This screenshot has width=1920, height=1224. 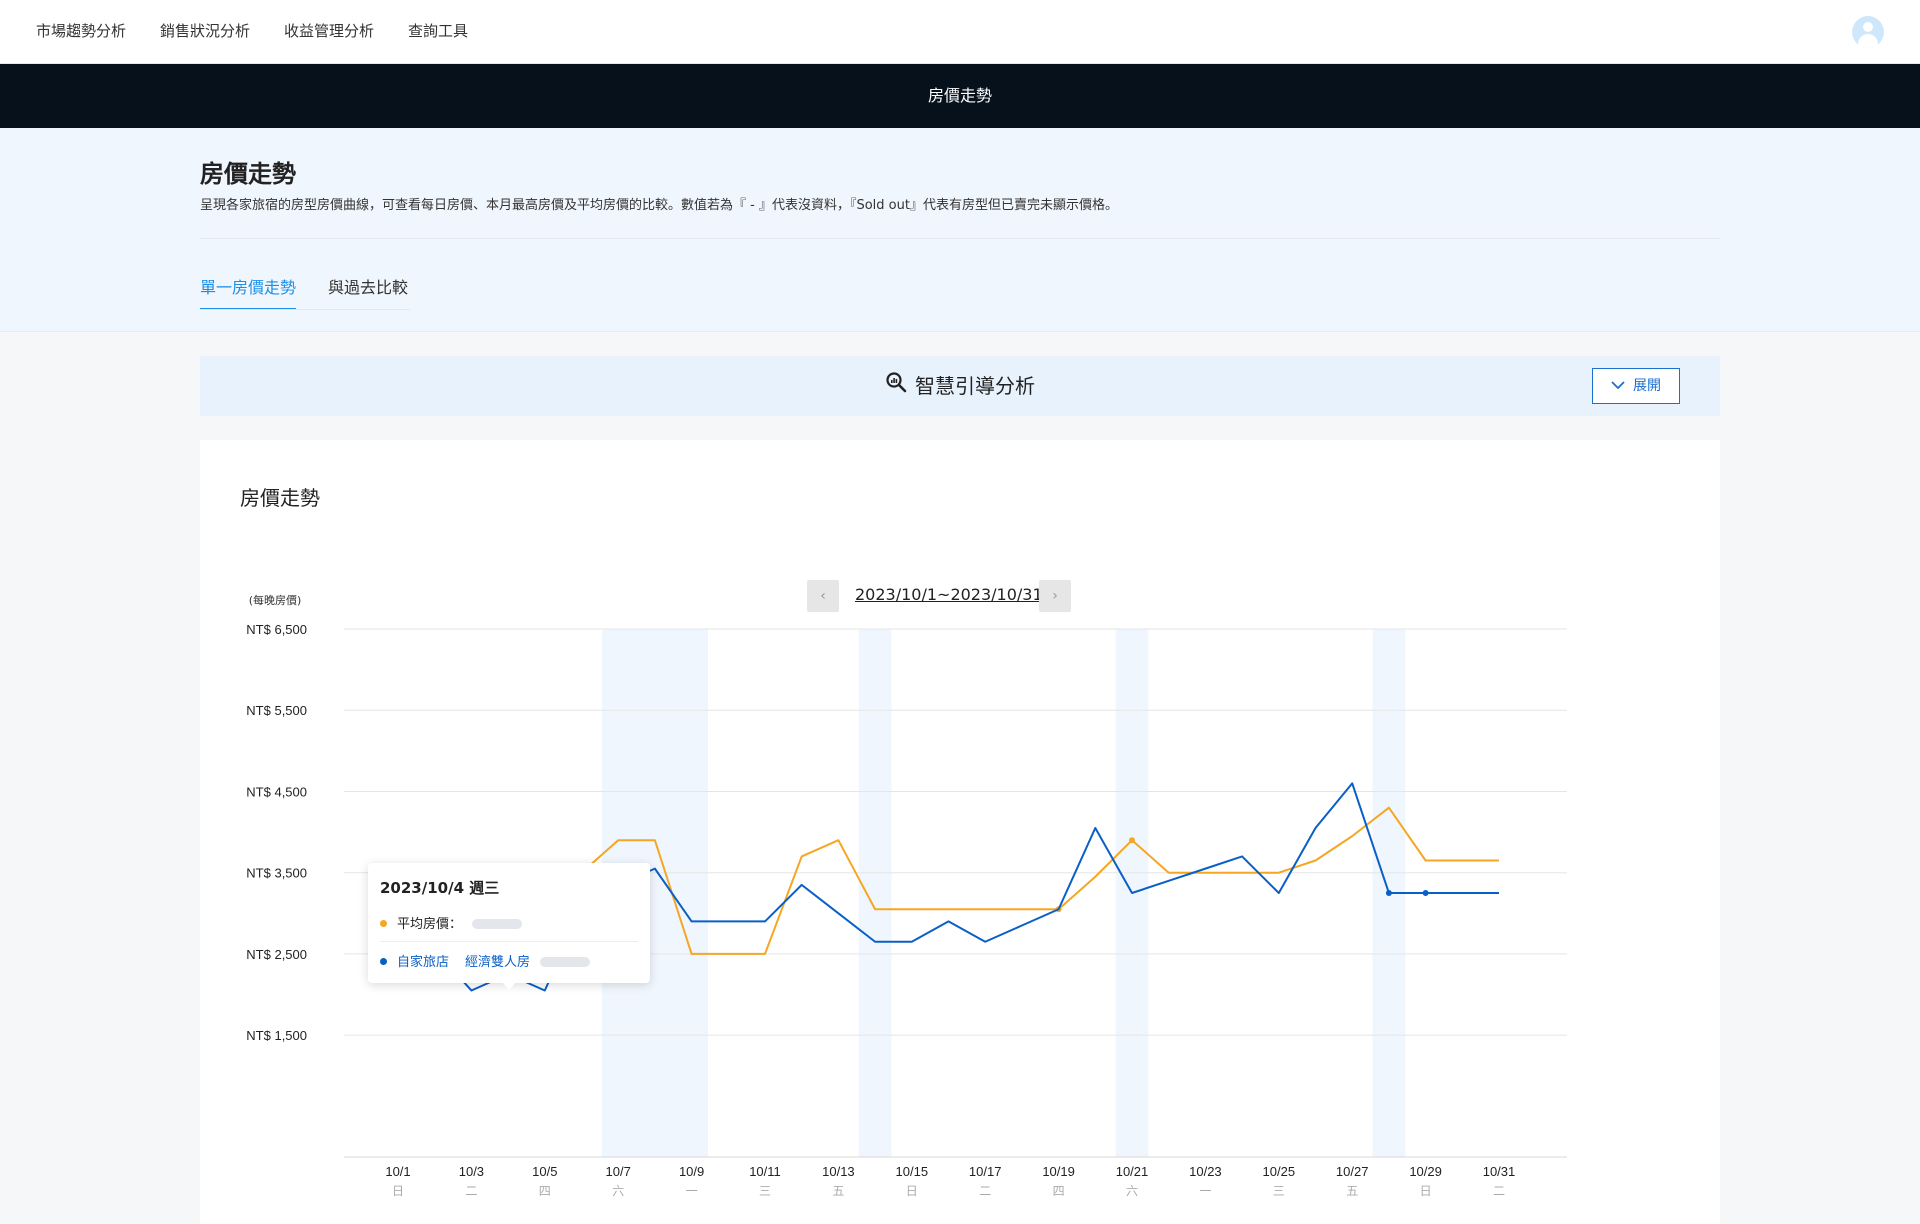 I want to click on expand-button-label: 展開, so click(x=1647, y=386).